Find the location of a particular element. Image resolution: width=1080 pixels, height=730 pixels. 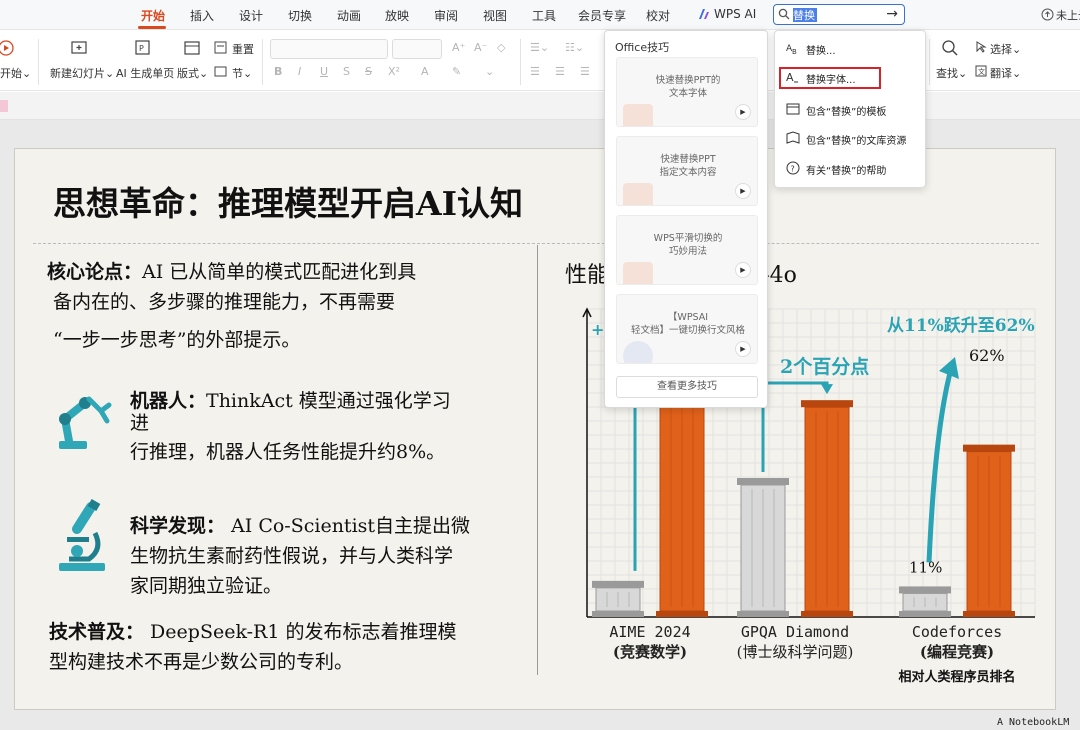

superscript-button: X² is located at coordinates (394, 71).